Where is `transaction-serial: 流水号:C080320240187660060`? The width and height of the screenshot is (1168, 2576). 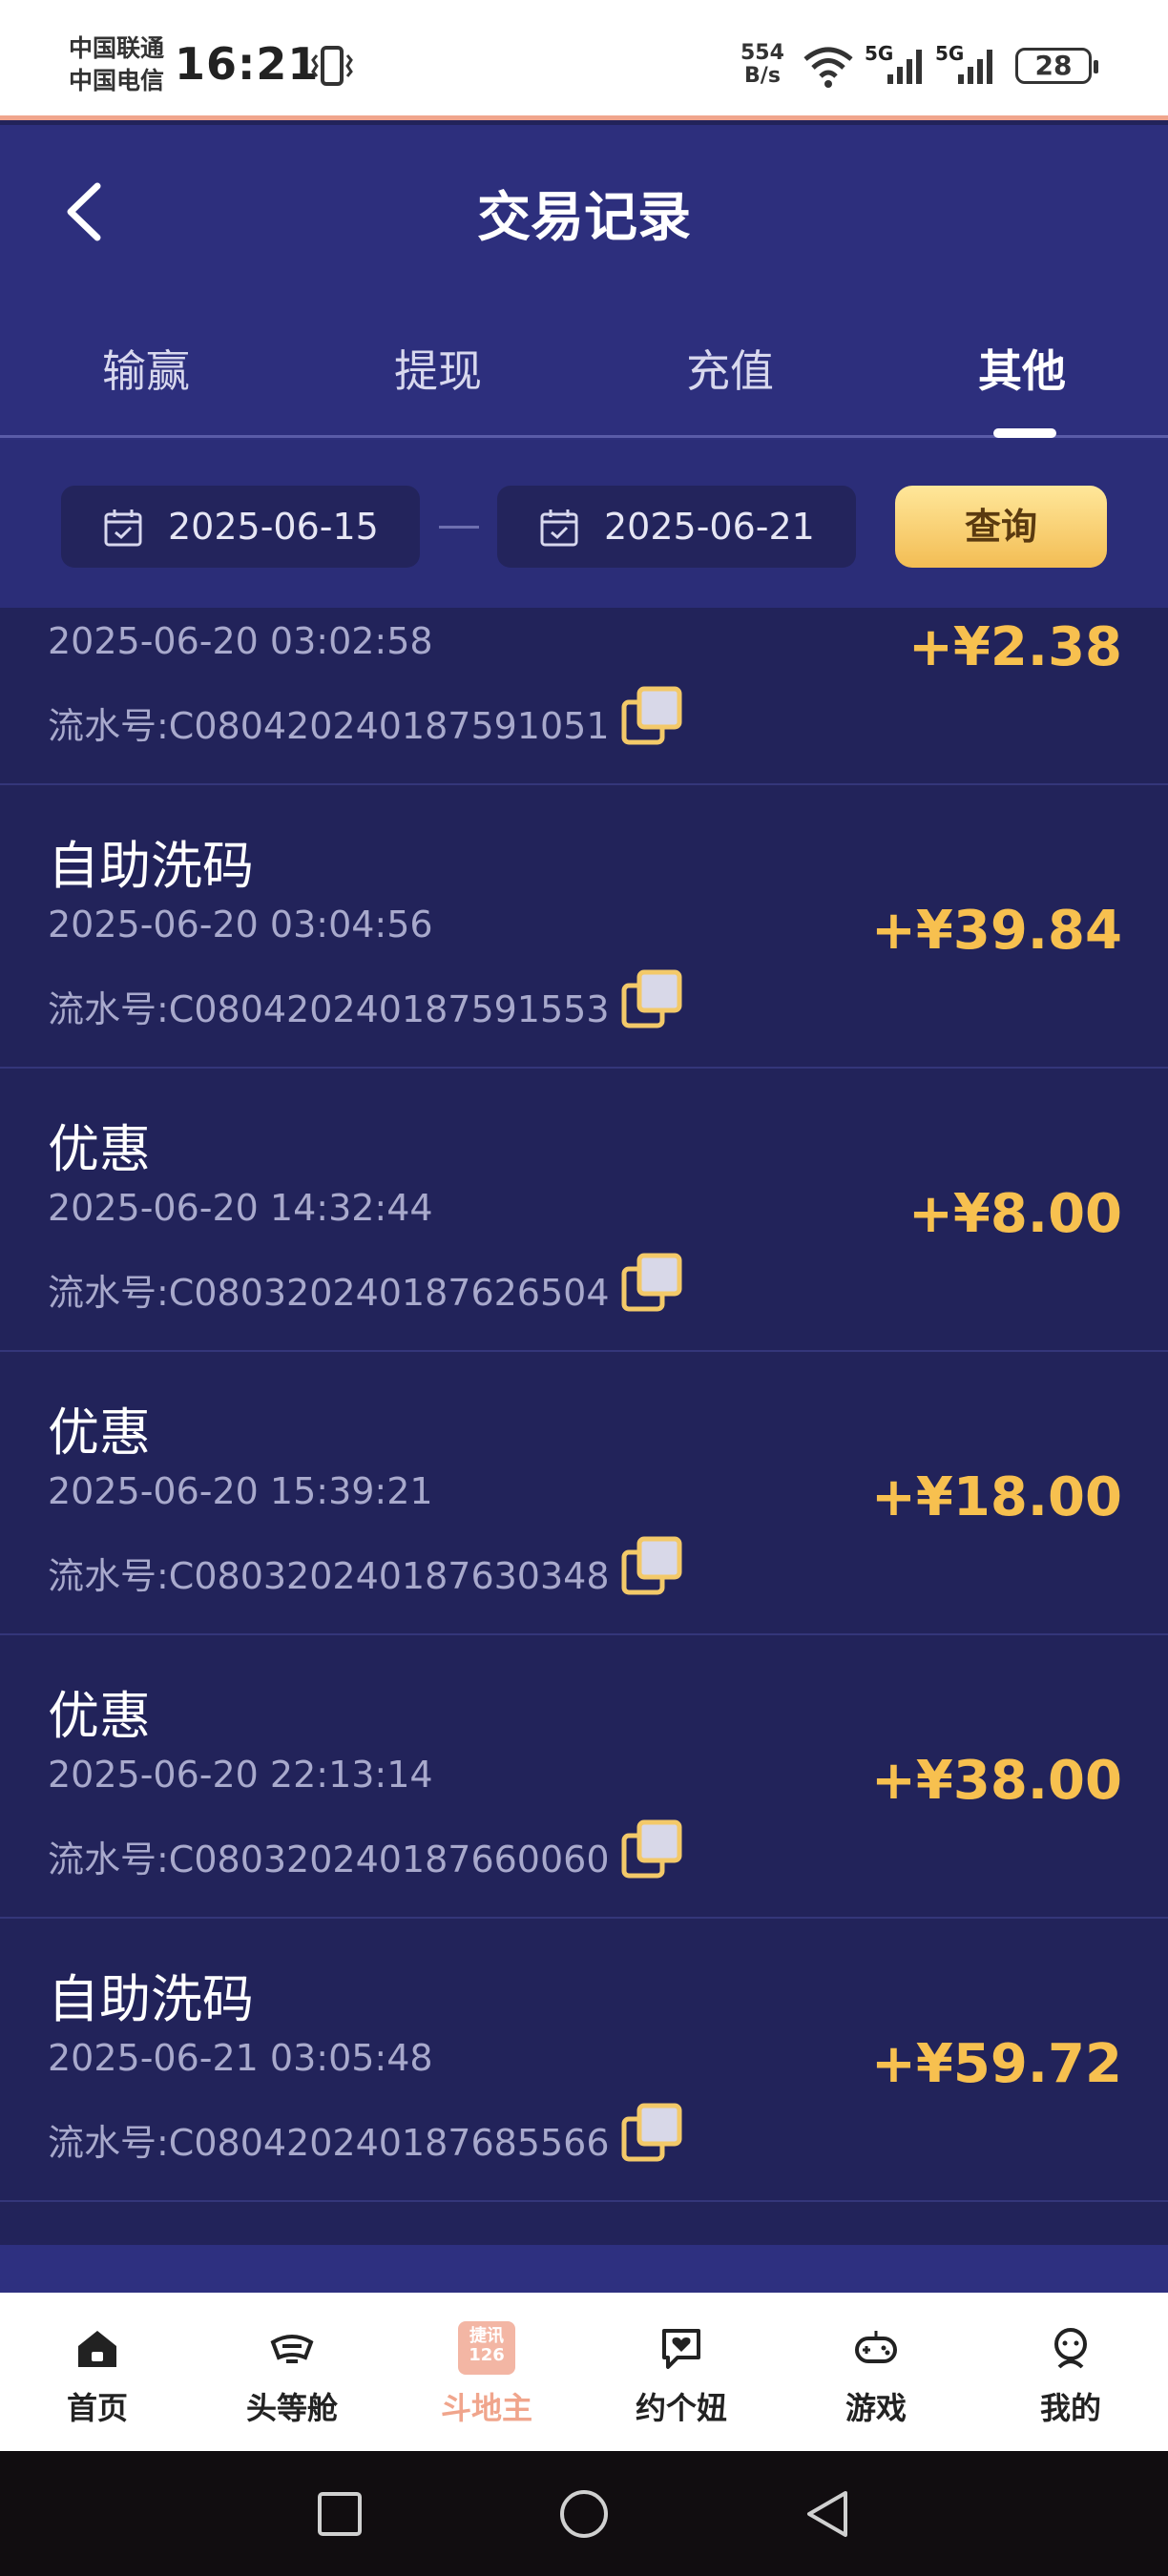
transaction-serial: 流水号:C080320240187660060 is located at coordinates (329, 1859).